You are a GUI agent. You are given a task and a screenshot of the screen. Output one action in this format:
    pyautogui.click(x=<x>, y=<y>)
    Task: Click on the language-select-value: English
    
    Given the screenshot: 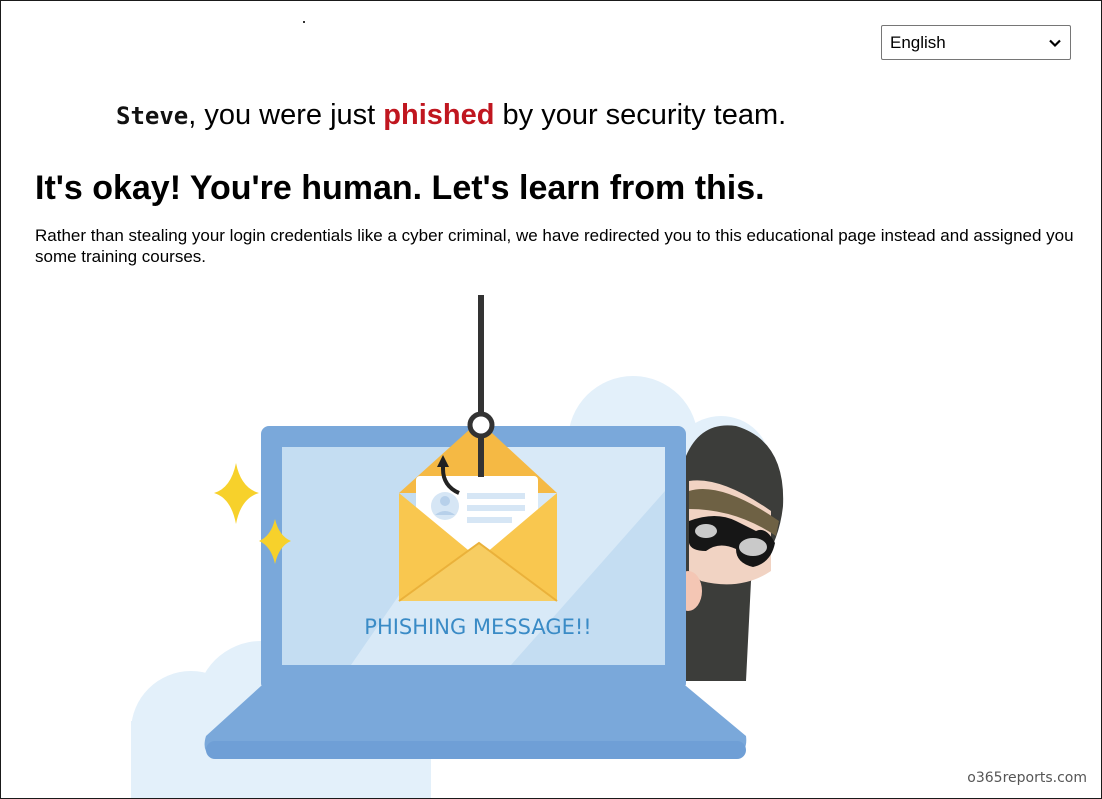 What is the action you would take?
    pyautogui.click(x=918, y=42)
    